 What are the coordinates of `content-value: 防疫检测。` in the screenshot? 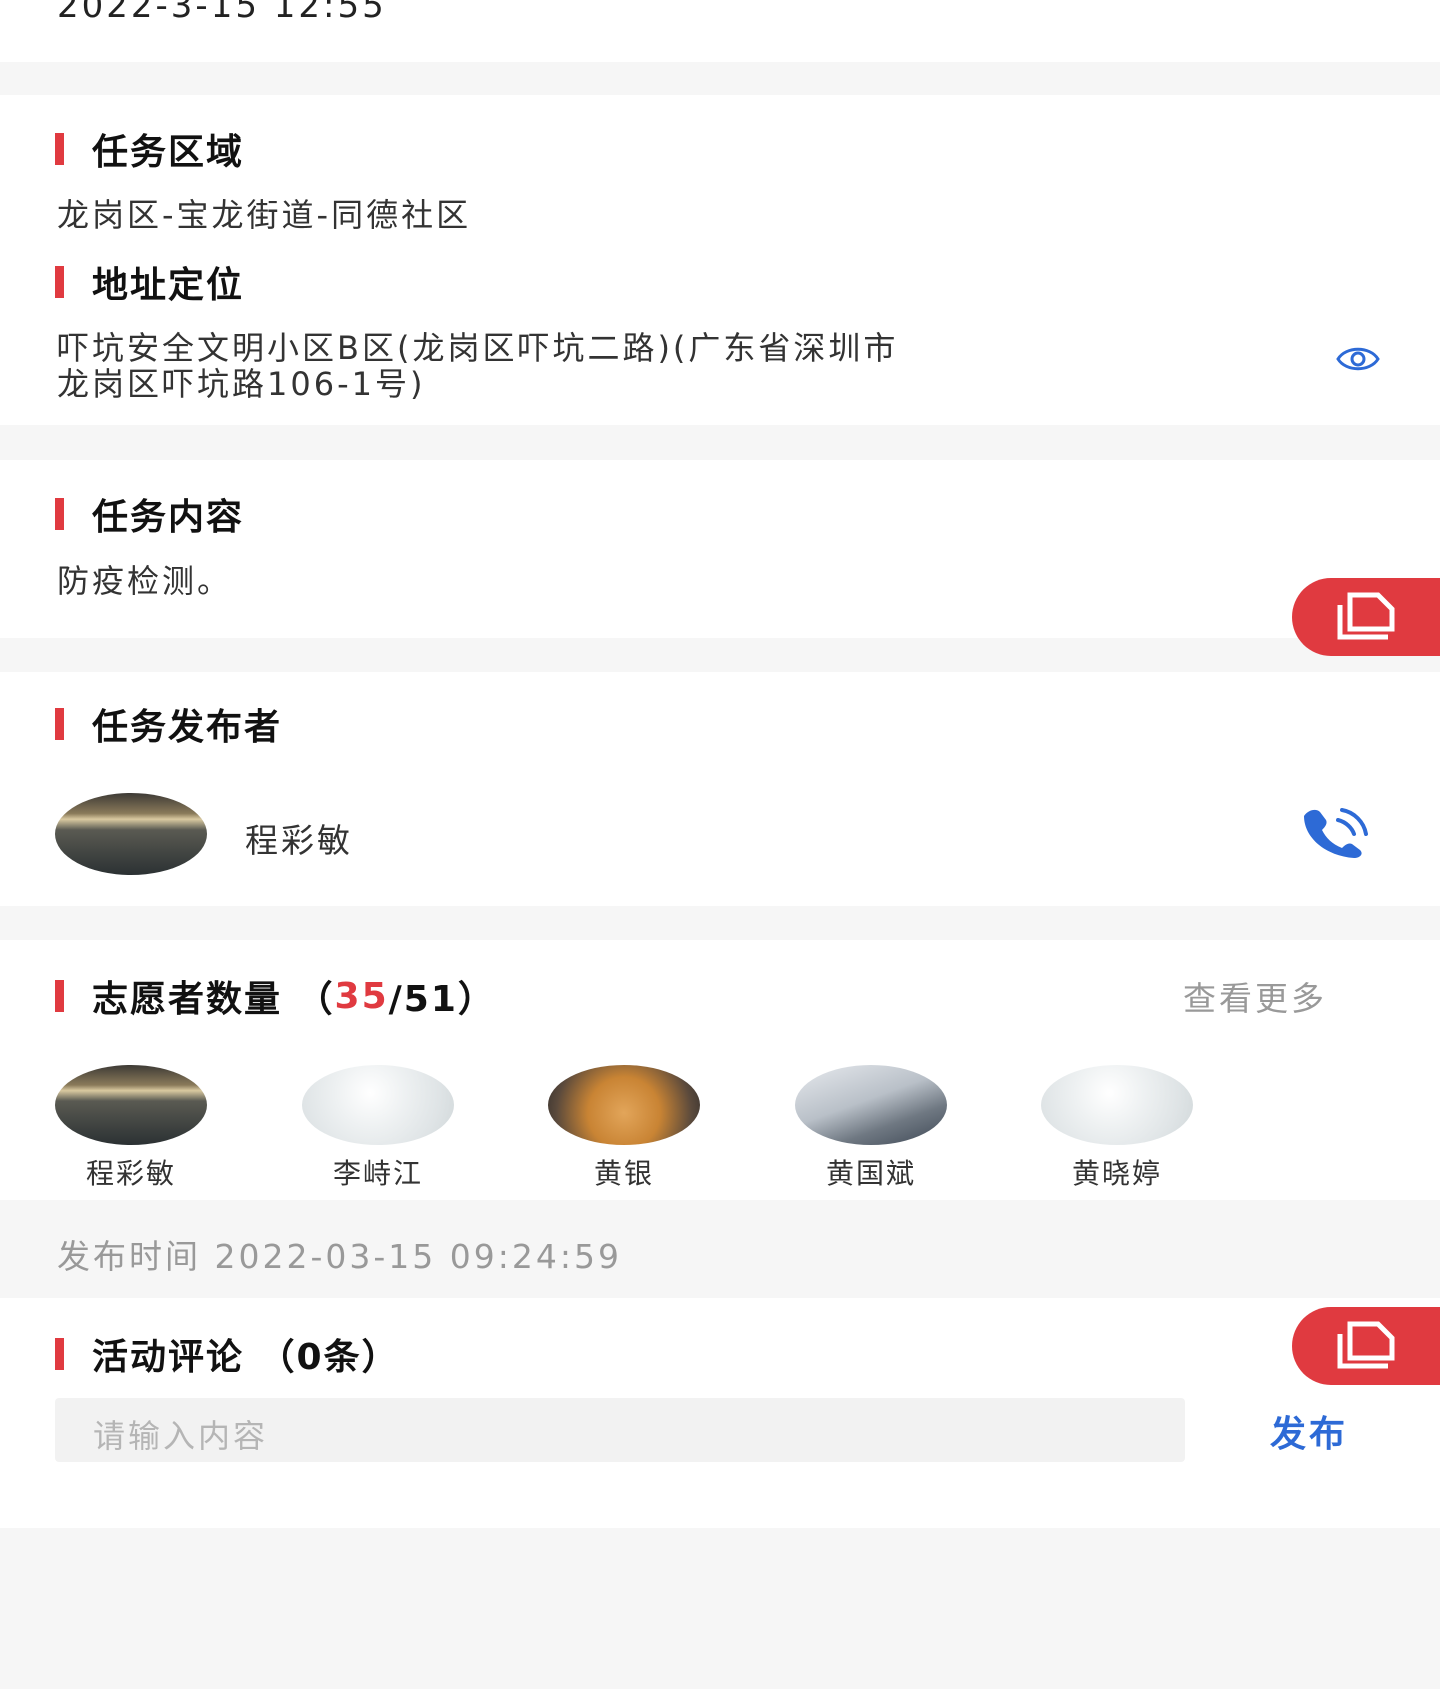 It's located at (145, 581).